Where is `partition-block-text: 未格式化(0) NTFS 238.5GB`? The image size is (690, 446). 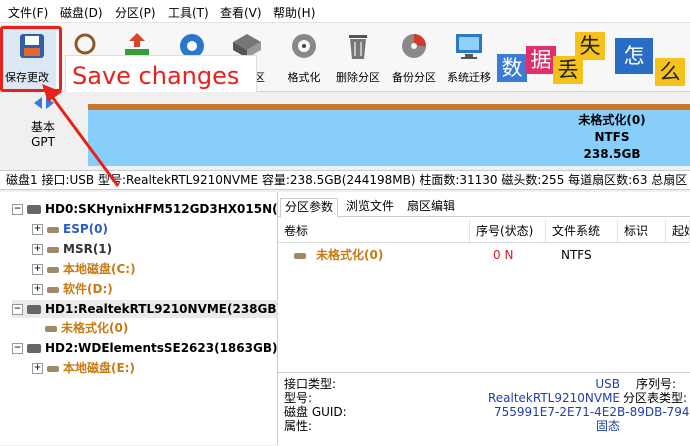 partition-block-text: 未格式化(0) NTFS 238.5GB is located at coordinates (612, 137).